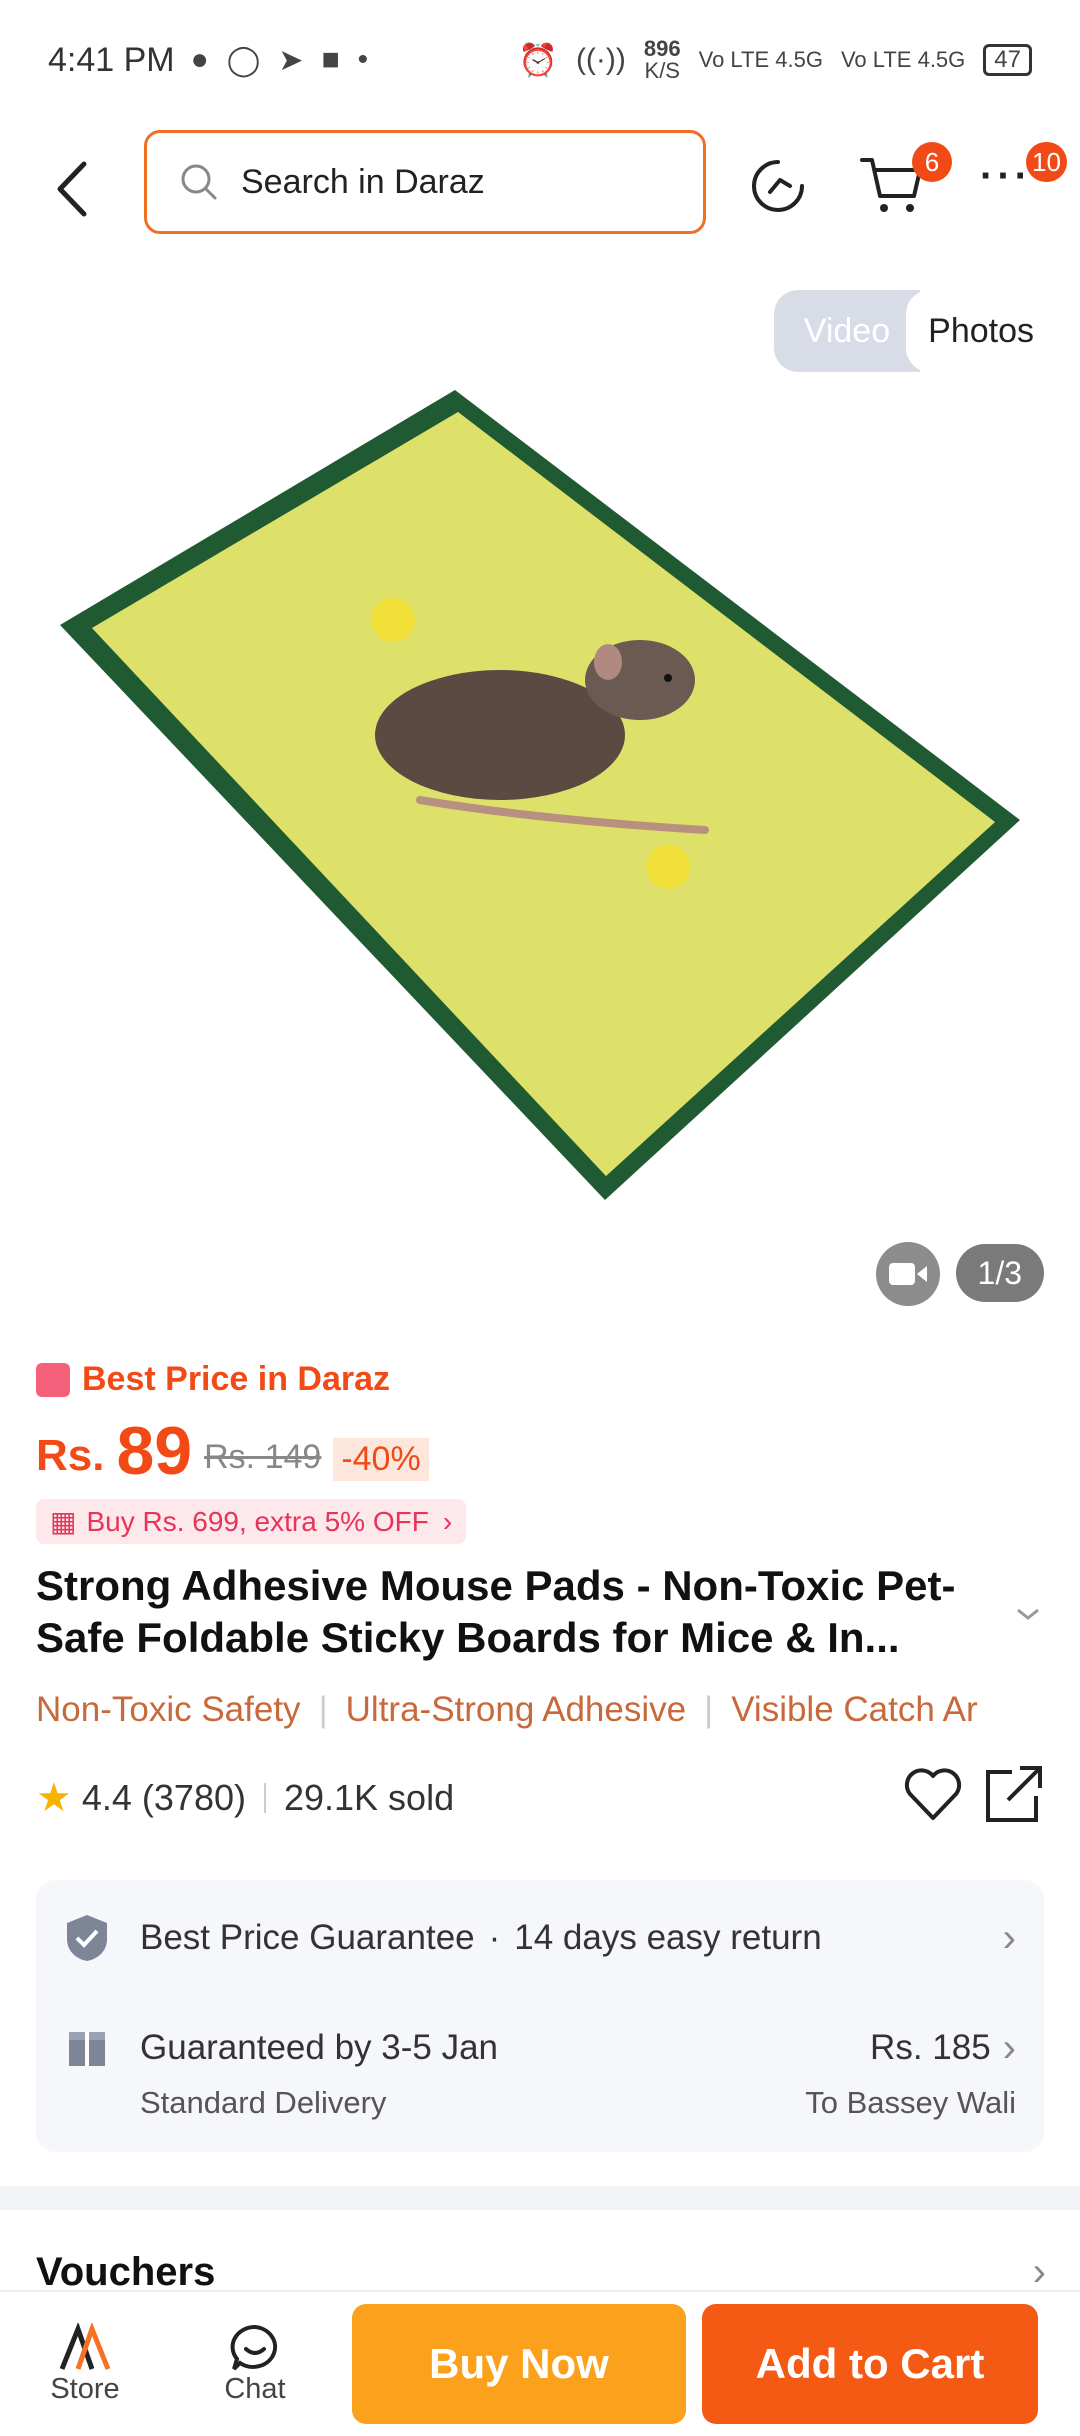 Image resolution: width=1080 pixels, height=2436 pixels. Describe the element at coordinates (930, 2047) in the screenshot. I see `delivery-price: Rs. 185` at that location.